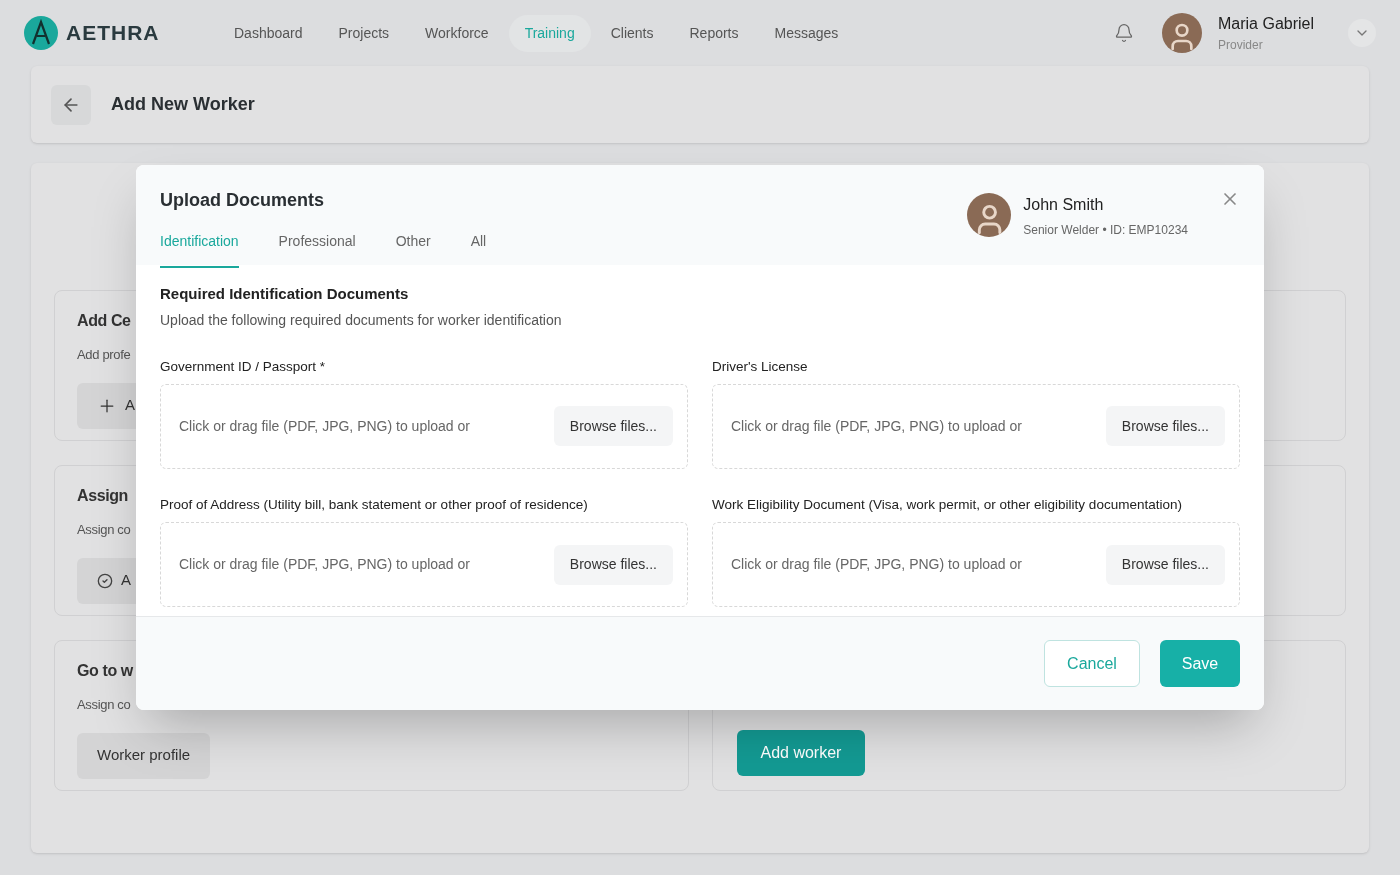 Image resolution: width=1400 pixels, height=875 pixels. What do you see at coordinates (243, 366) in the screenshot?
I see `field-label: Government ID / Passport *` at bounding box center [243, 366].